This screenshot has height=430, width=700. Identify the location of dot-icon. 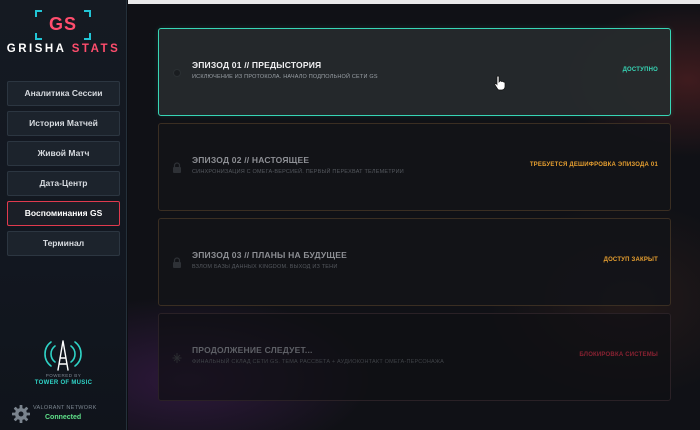
(177, 73).